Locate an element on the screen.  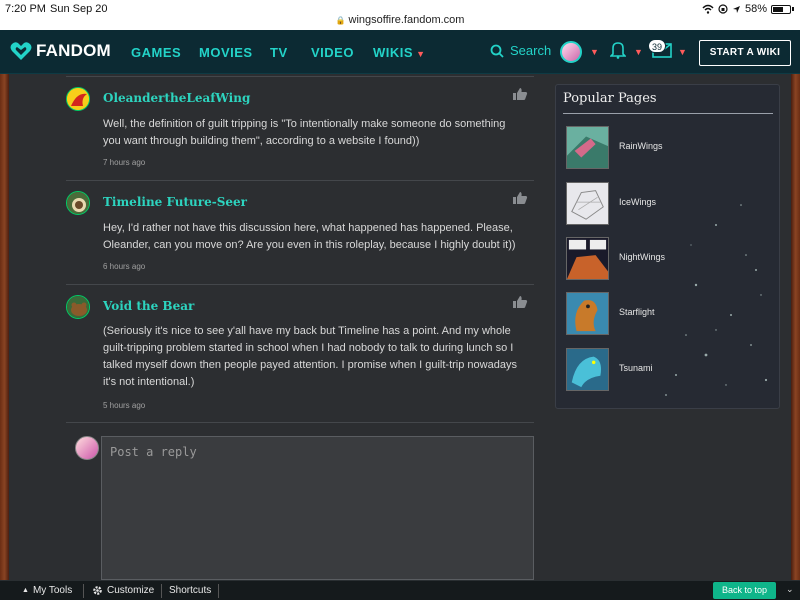
search-button: Search is located at coordinates (520, 50).